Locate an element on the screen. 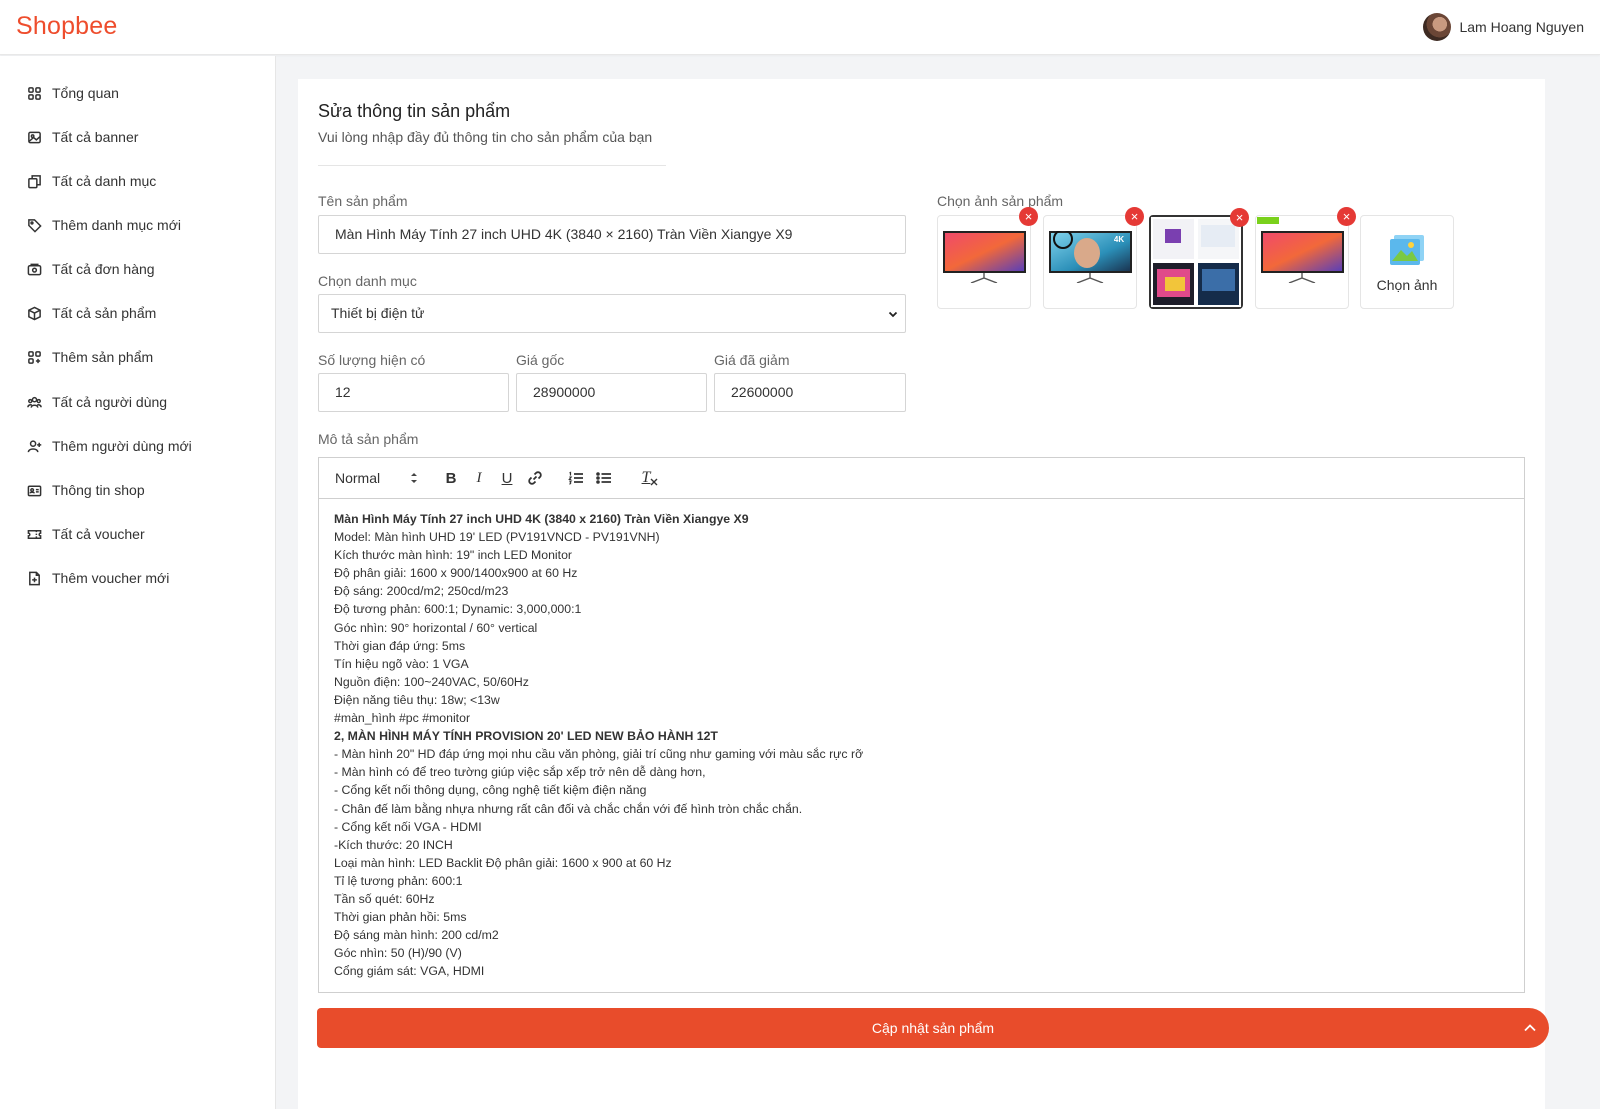  sidebar-item-overview: Tổng quan is located at coordinates (73, 93).